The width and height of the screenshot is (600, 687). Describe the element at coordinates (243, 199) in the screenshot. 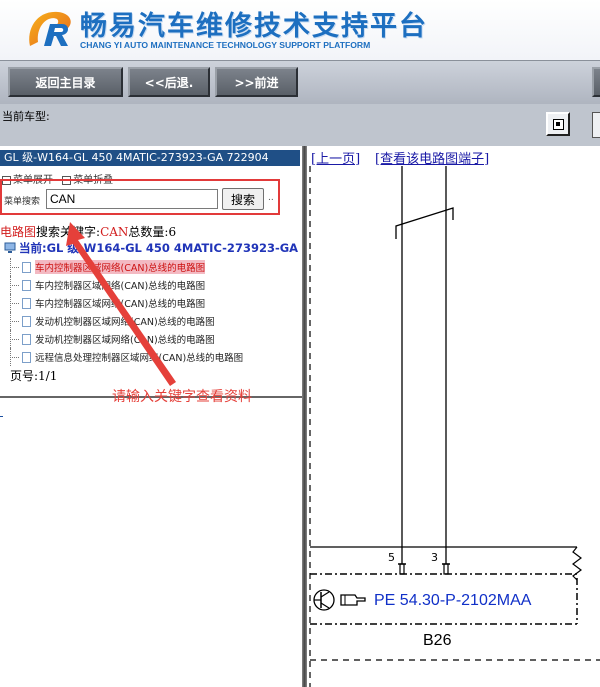

I see `search-button: 搜索` at that location.